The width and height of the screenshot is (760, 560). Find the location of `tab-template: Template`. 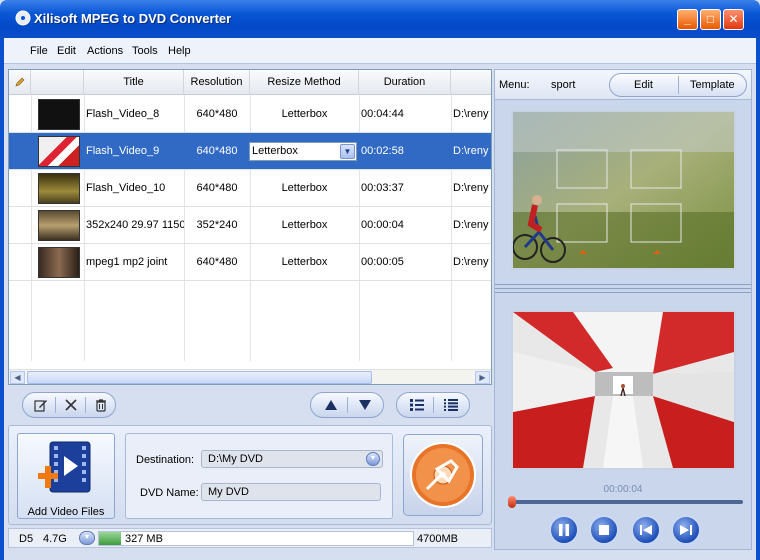

tab-template: Template is located at coordinates (712, 85).